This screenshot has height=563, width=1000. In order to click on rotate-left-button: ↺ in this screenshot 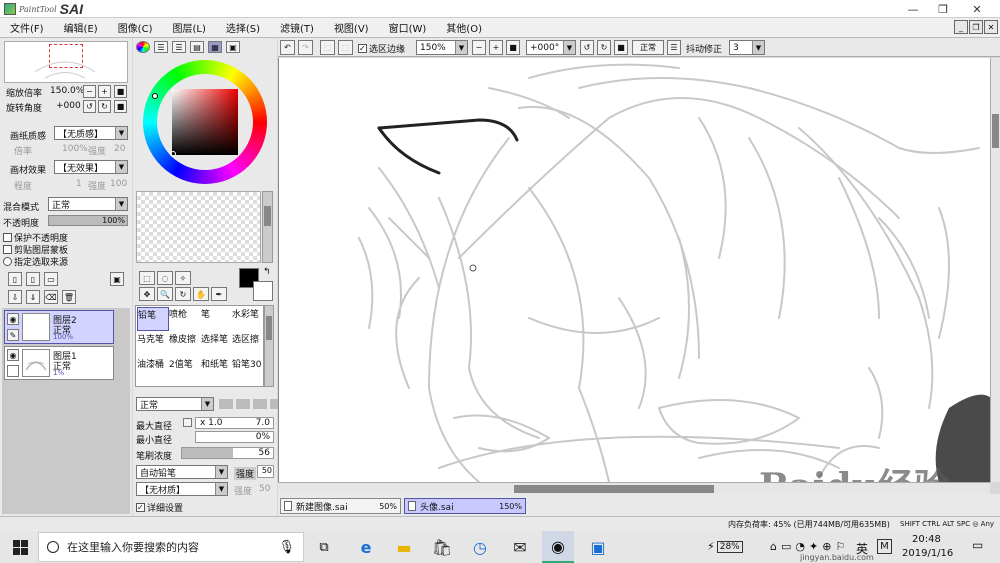, I will do `click(89, 106)`.